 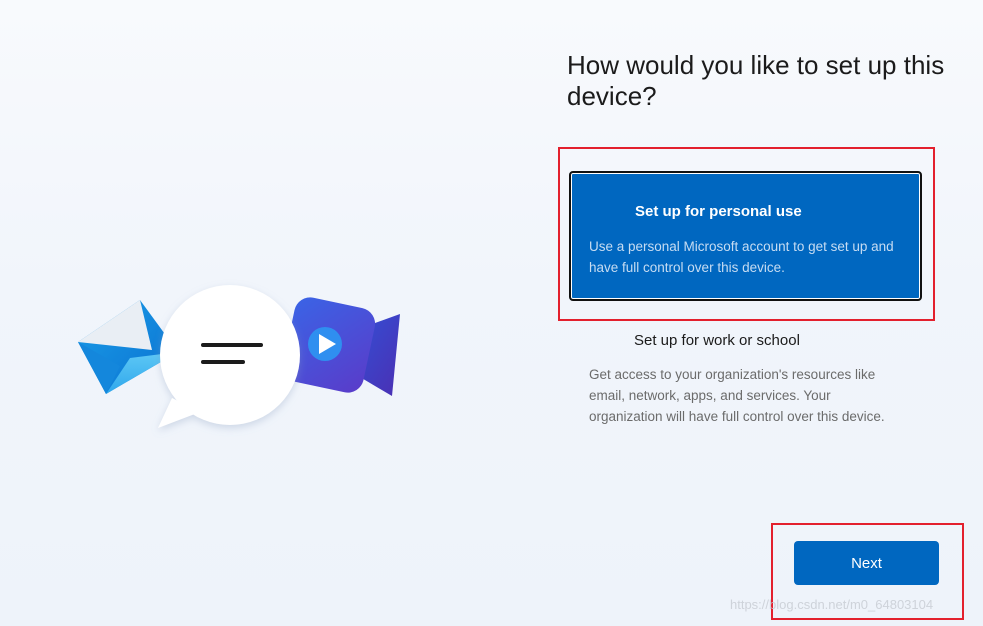 What do you see at coordinates (229, 356) in the screenshot?
I see `chat-bubble-icon` at bounding box center [229, 356].